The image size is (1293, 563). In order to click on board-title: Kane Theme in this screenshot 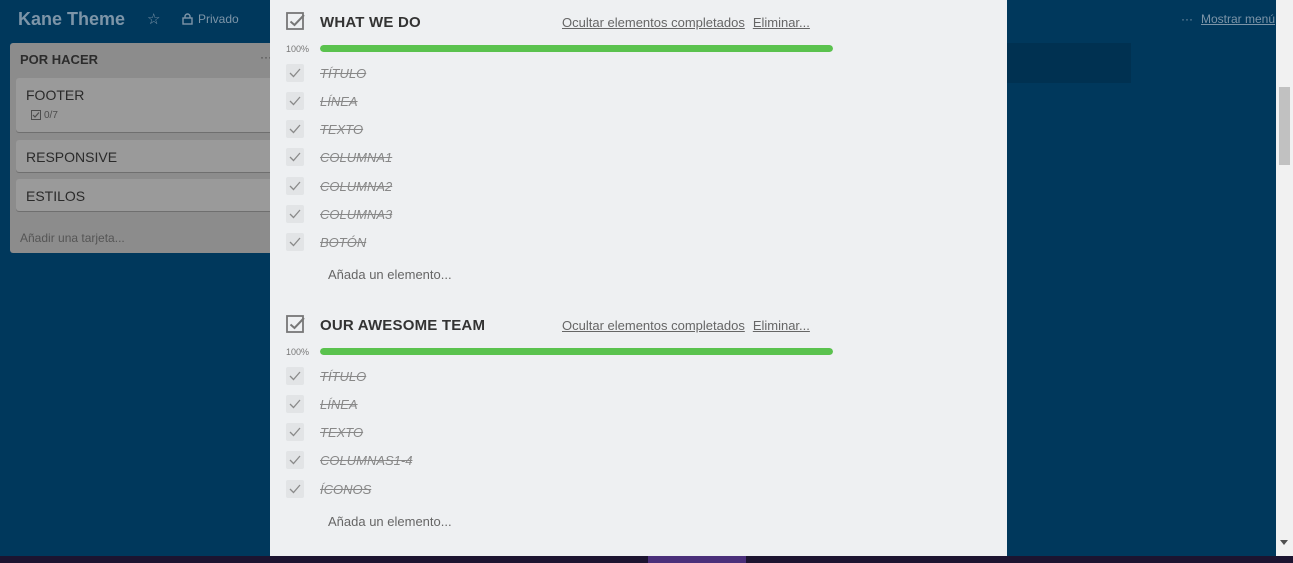, I will do `click(71, 19)`.